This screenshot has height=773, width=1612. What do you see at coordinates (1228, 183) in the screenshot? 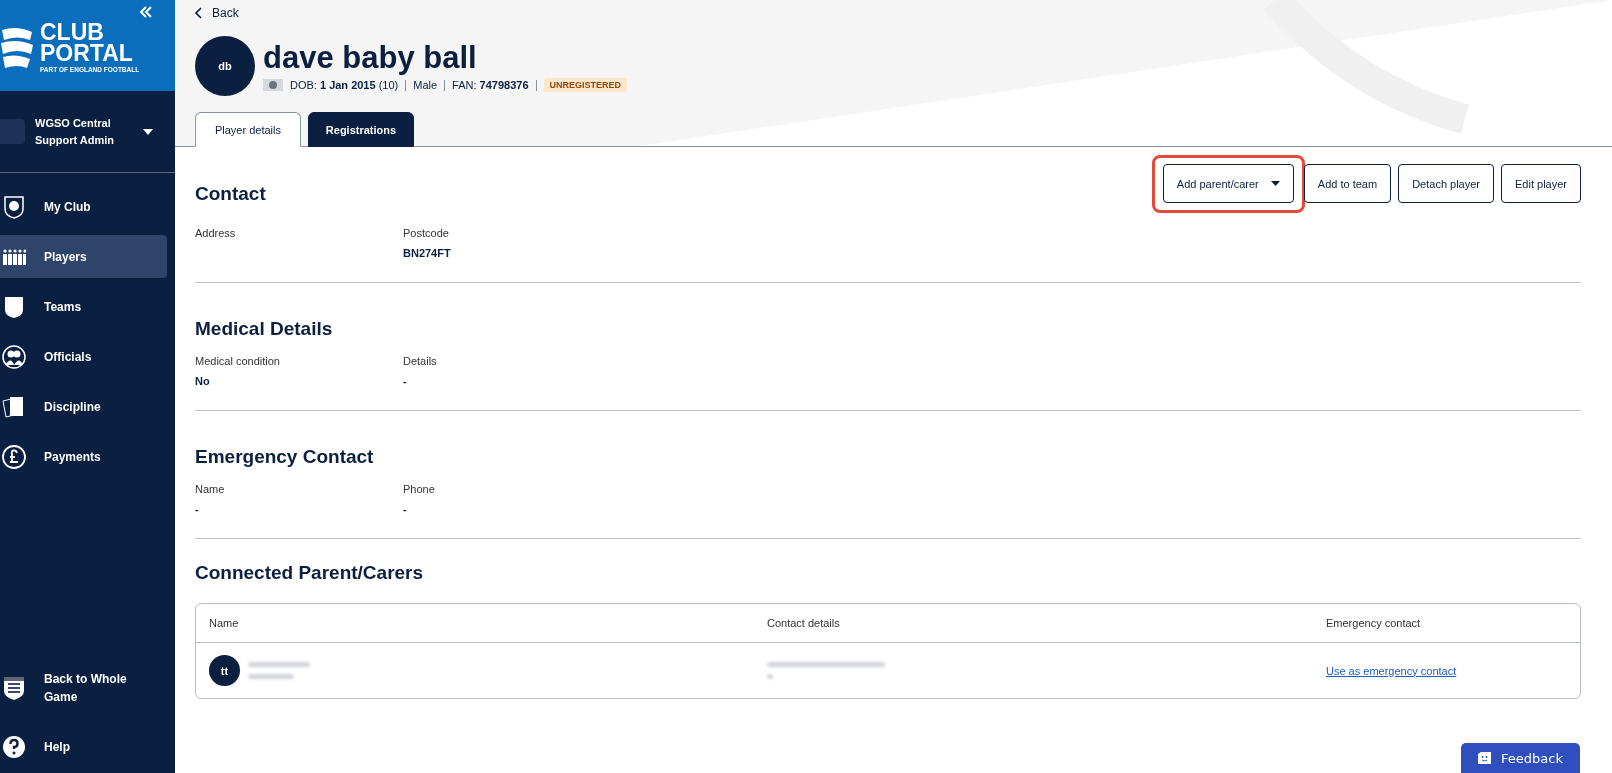
I see `action-button: Add parent/carer` at bounding box center [1228, 183].